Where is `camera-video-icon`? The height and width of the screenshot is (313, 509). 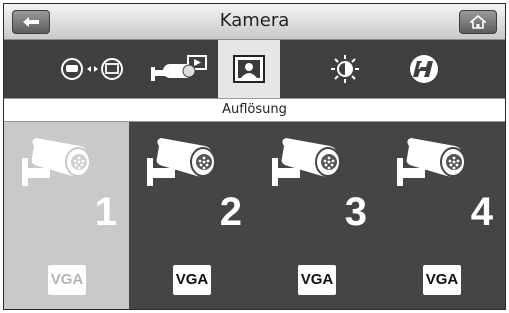
camera-video-icon is located at coordinates (179, 68).